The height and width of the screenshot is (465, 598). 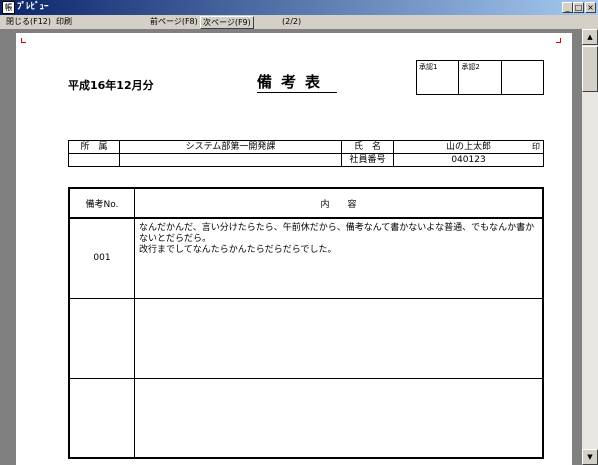 I want to click on minimize-button: _, so click(x=567, y=7).